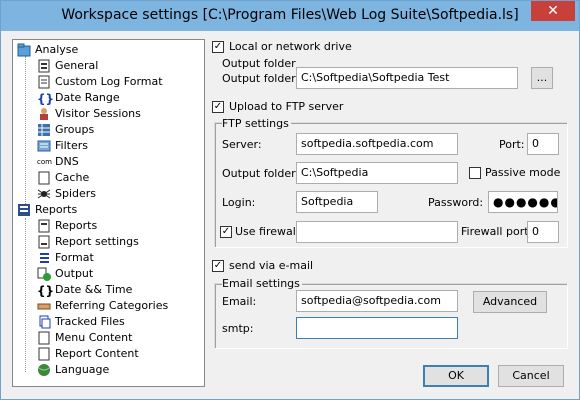 This screenshot has width=580, height=400. I want to click on cancel-button: Cancel, so click(531, 376).